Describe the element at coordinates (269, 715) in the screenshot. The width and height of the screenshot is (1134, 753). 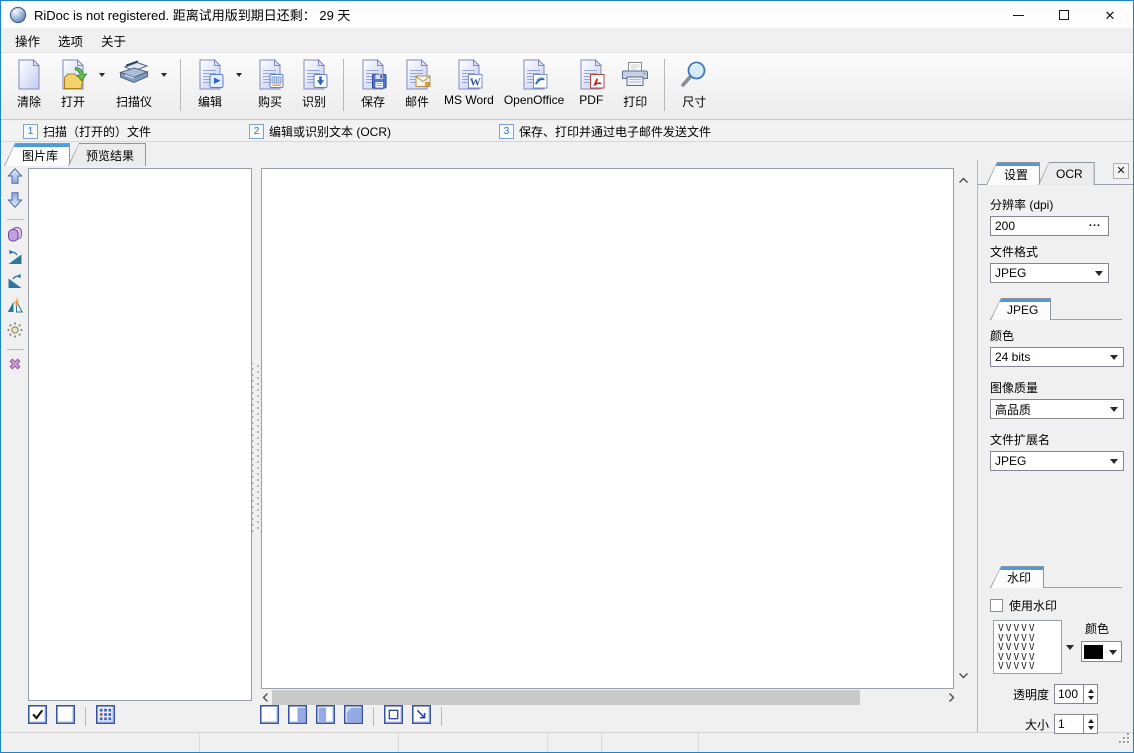
I see `bottom-button-fit-page` at that location.